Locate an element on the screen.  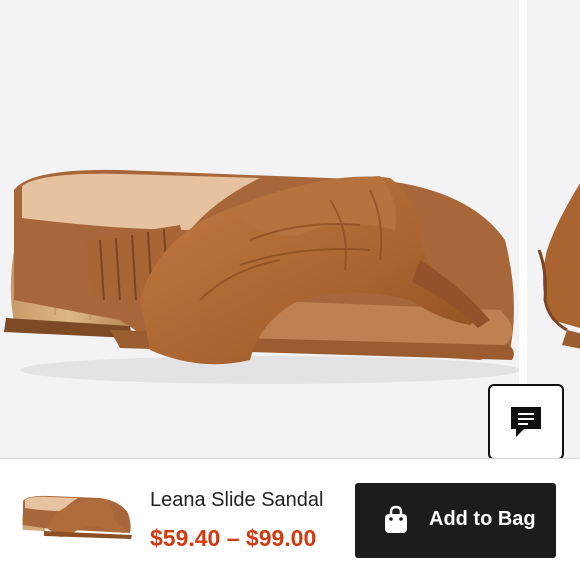
add-to-bag-button: Add to Bag is located at coordinates (455, 520).